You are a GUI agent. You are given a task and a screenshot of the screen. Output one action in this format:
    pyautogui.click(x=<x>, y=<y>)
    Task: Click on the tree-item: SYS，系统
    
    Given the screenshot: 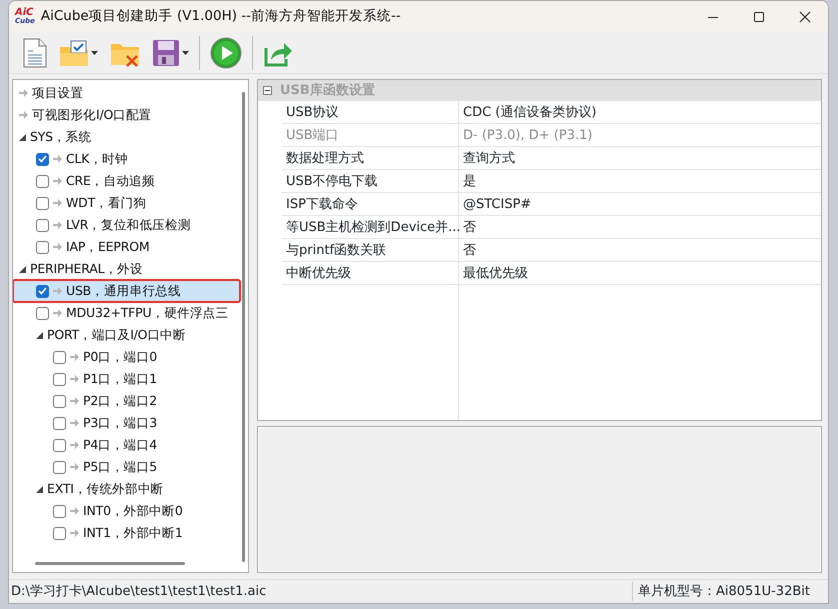 What is the action you would take?
    pyautogui.click(x=126, y=137)
    